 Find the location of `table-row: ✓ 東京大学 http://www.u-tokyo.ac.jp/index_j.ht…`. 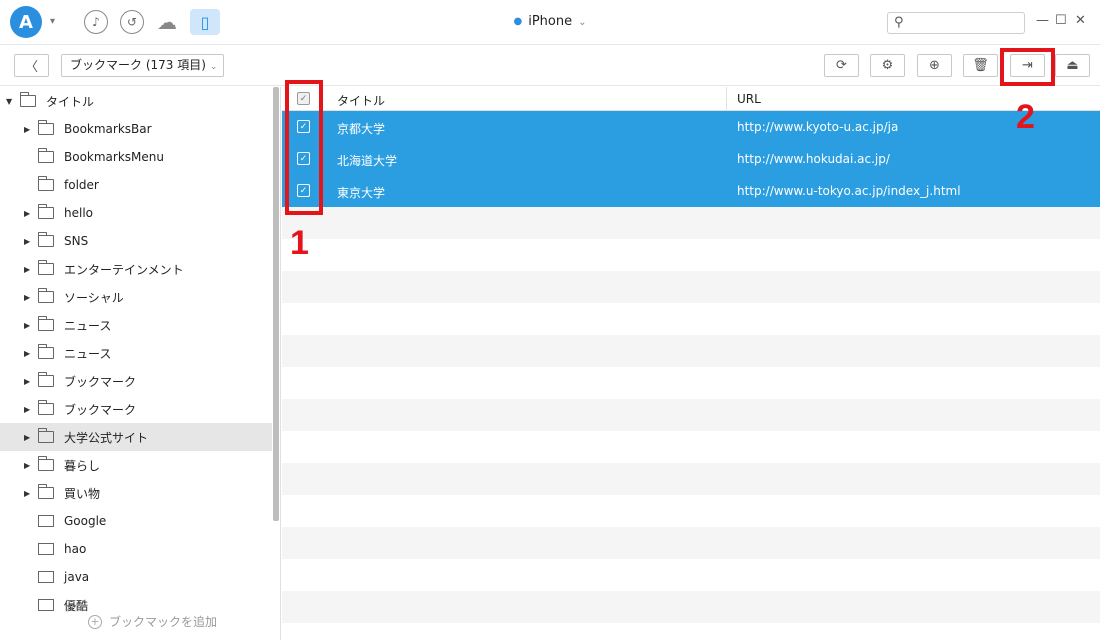

table-row: ✓ 東京大学 http://www.u-tokyo.ac.jp/index_j.ht… is located at coordinates (691, 191).